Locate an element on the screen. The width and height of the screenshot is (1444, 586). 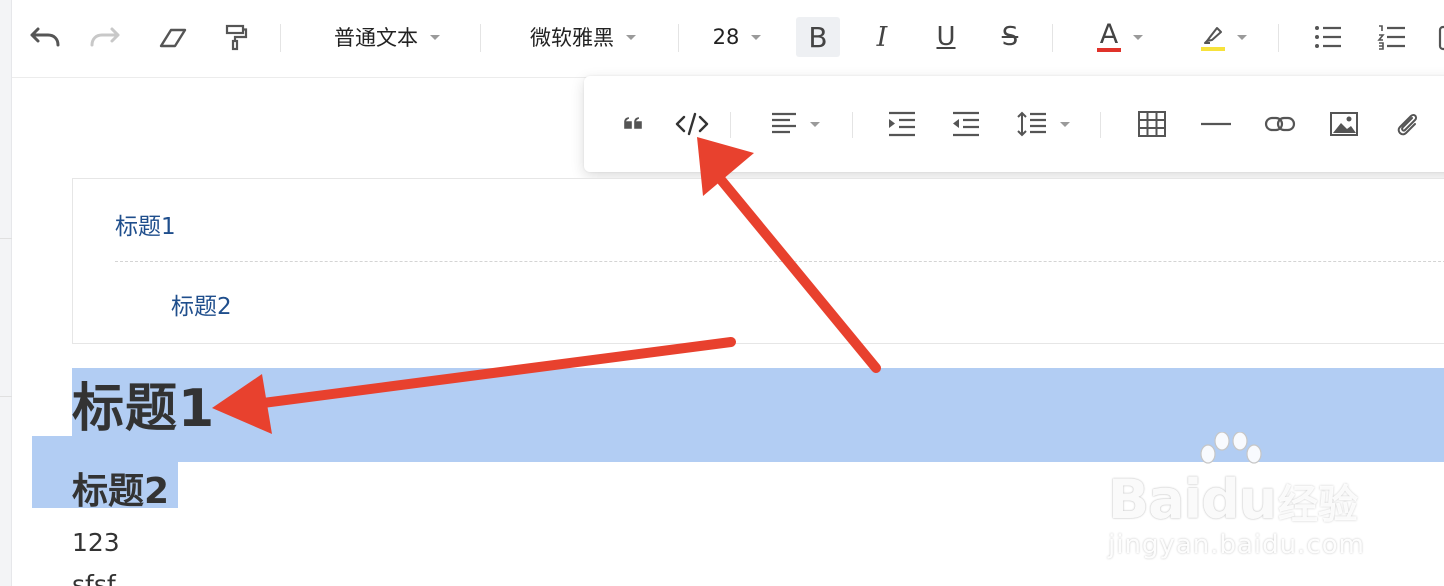
code-icon is located at coordinates (692, 124).